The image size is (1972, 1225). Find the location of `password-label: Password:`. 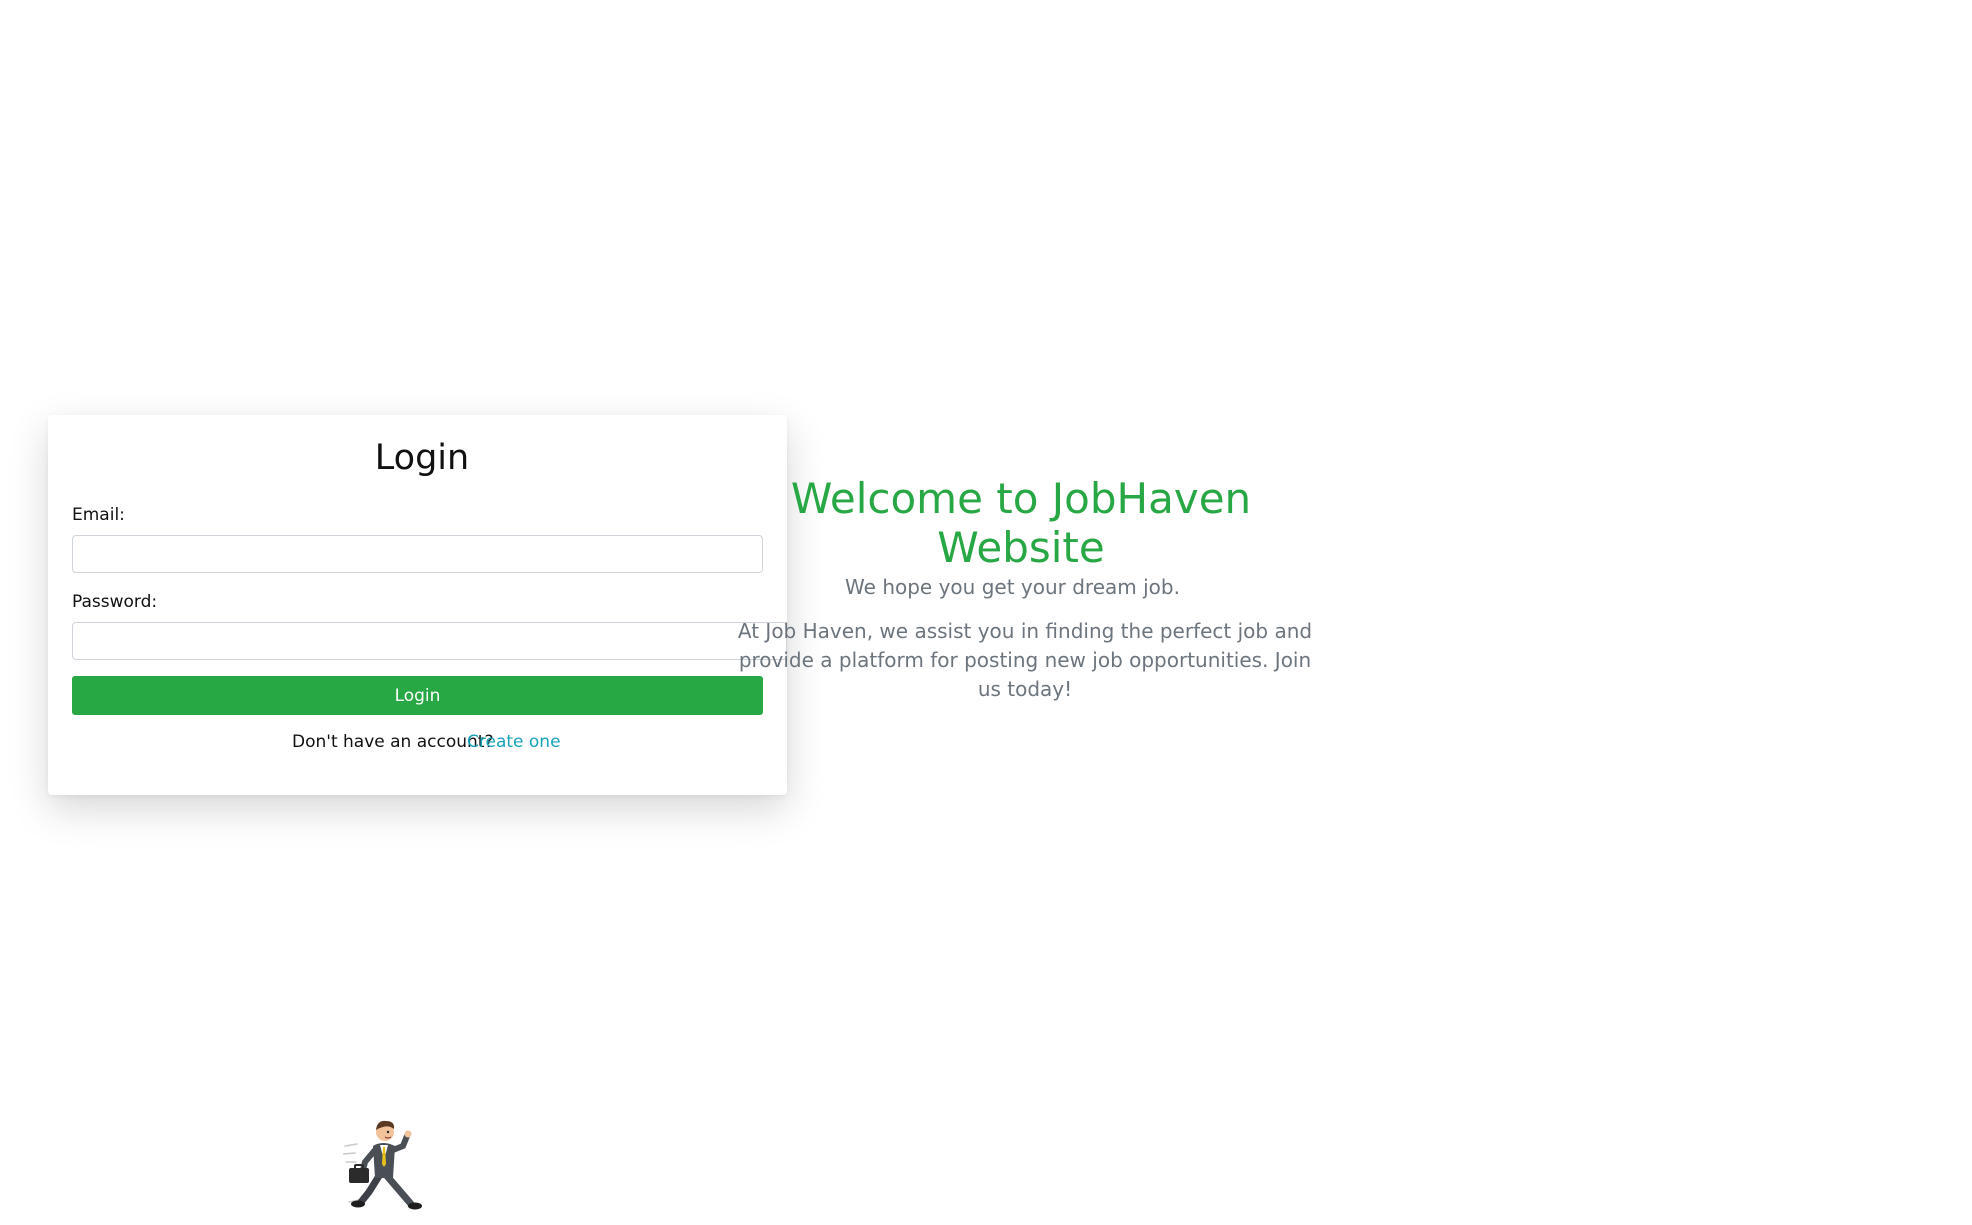

password-label: Password: is located at coordinates (115, 602).